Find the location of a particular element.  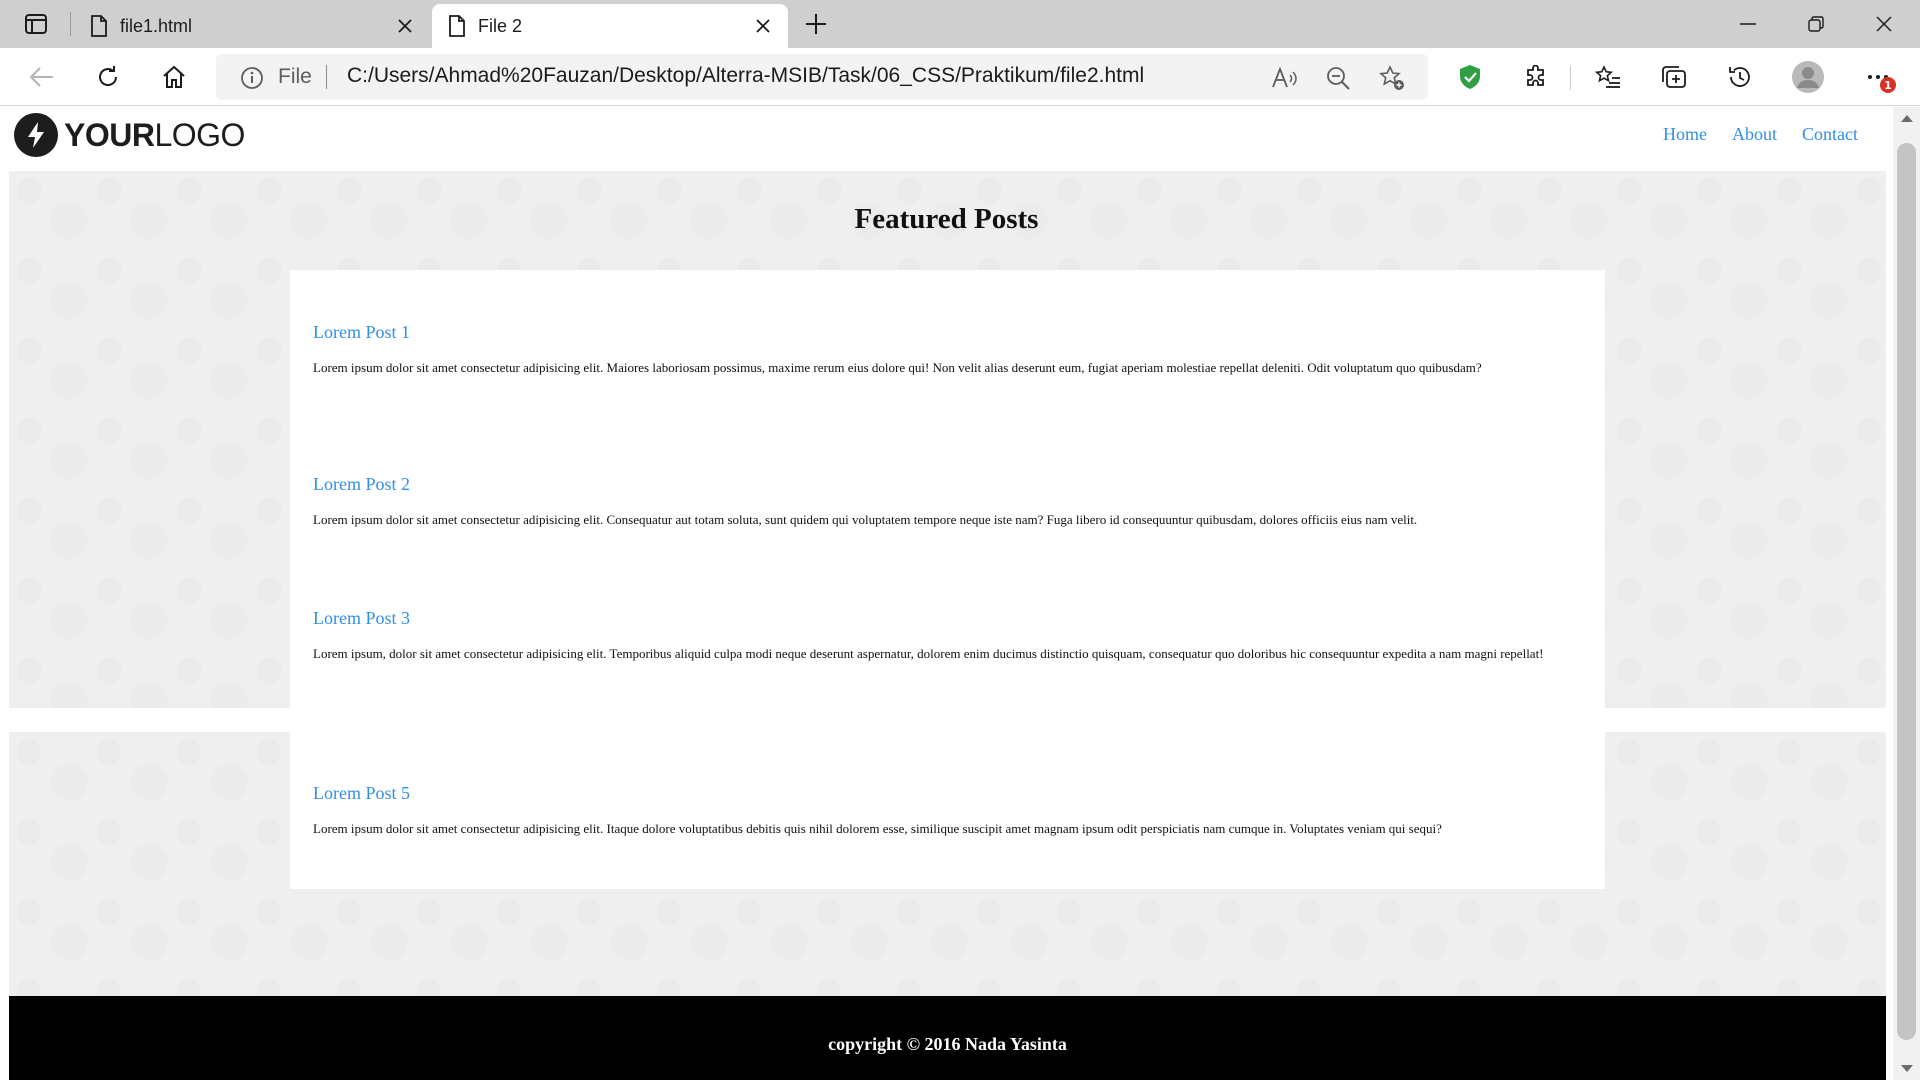

site-header: YOURLOGO Home About Contact is located at coordinates (946, 139).